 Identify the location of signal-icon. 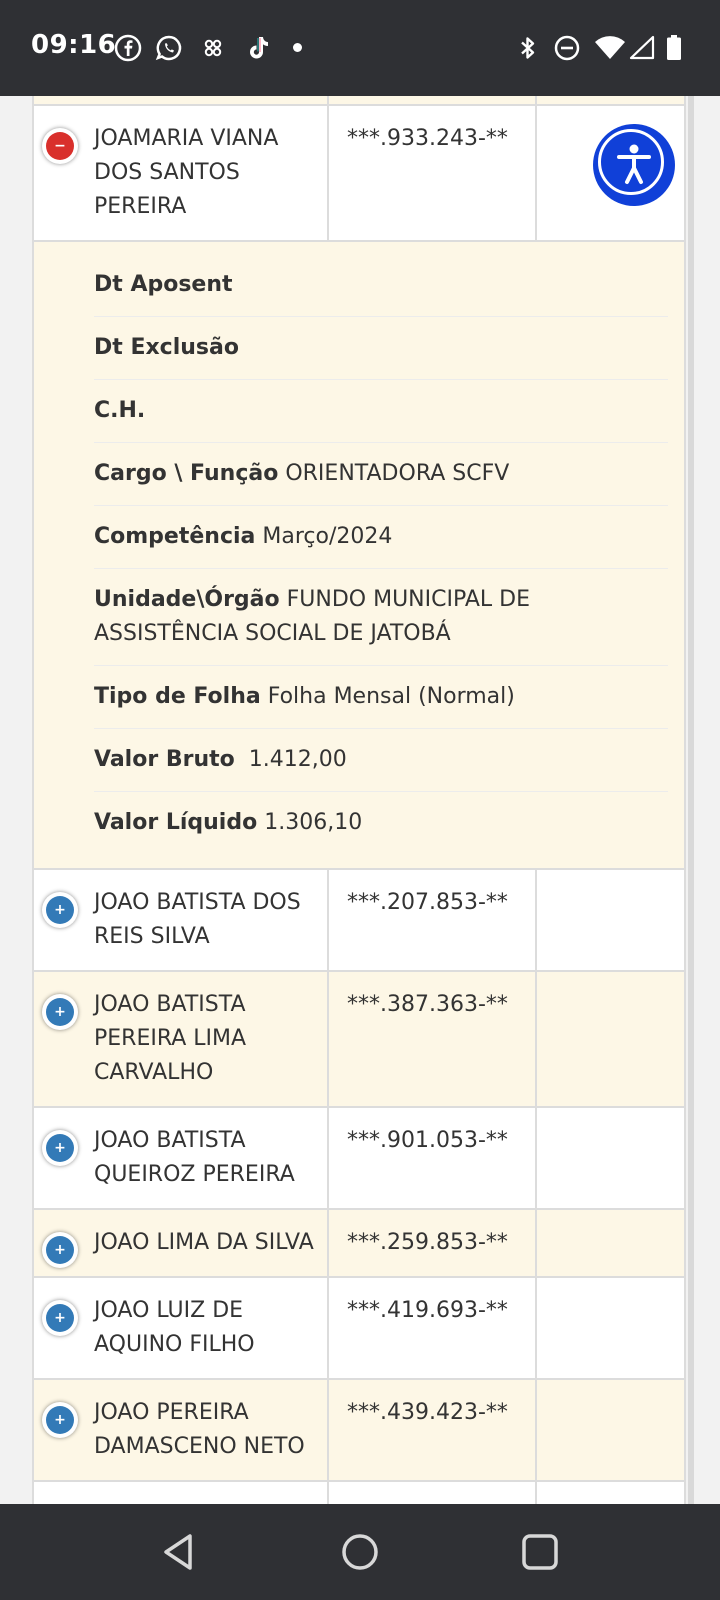
(642, 47).